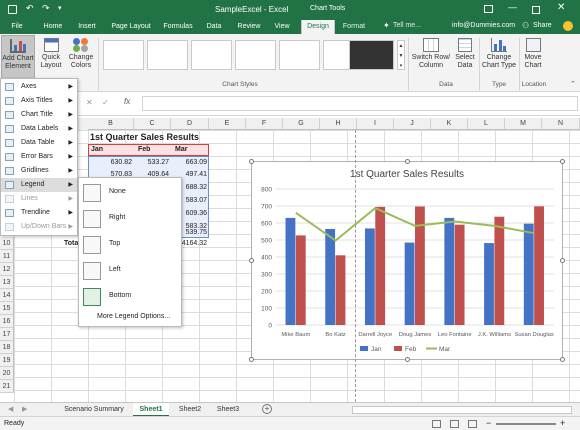  What do you see at coordinates (431, 58) in the screenshot?
I see `switch-row-column-button: Switch Row/ Column` at bounding box center [431, 58].